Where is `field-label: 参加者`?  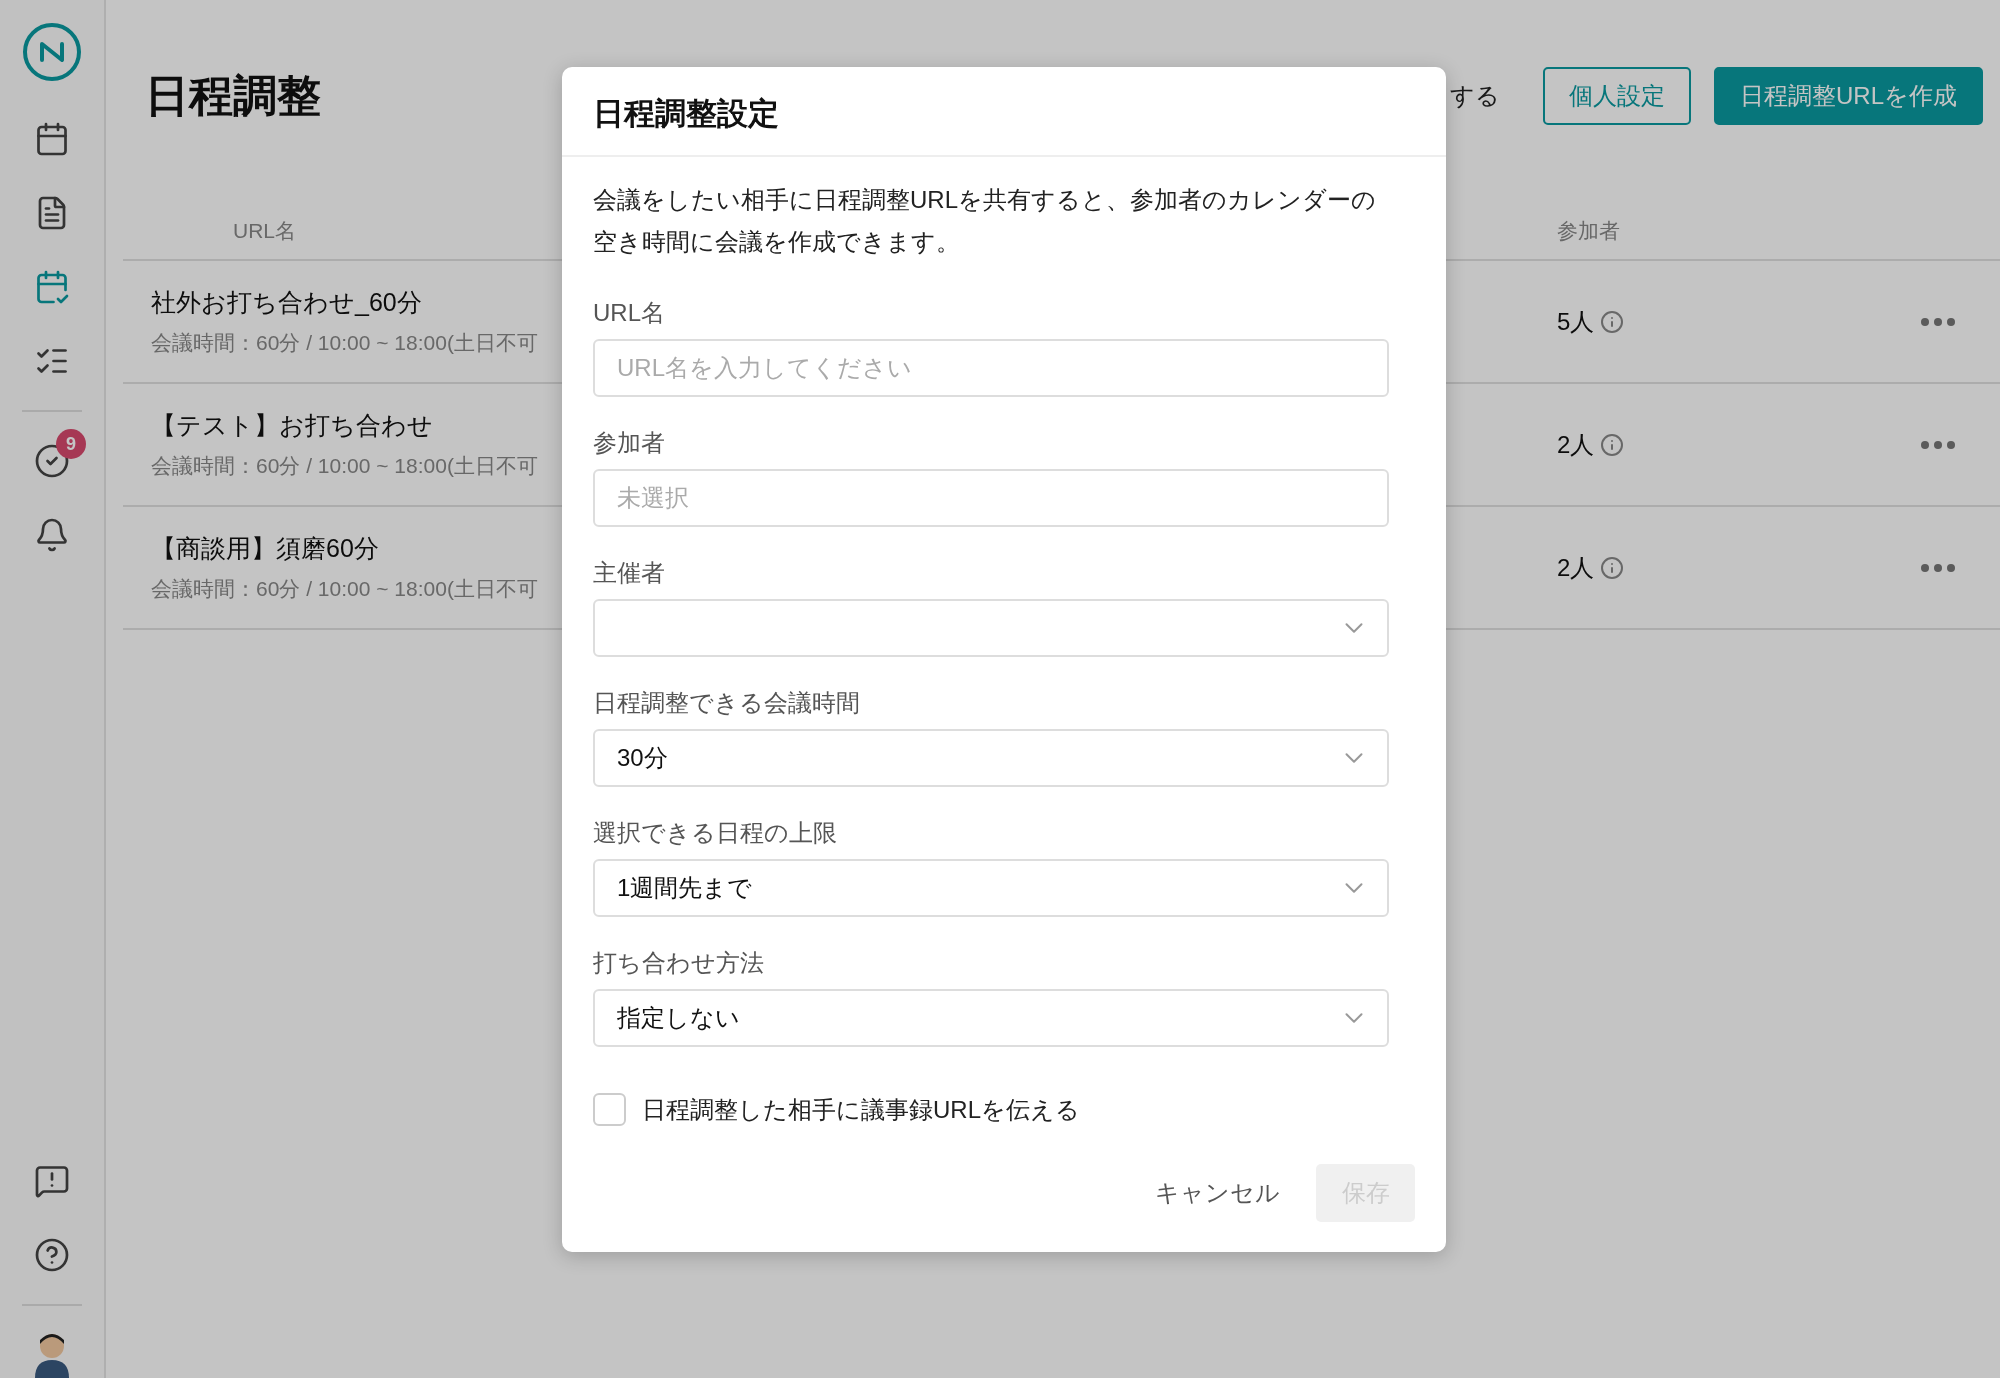
field-label: 参加者 is located at coordinates (629, 443).